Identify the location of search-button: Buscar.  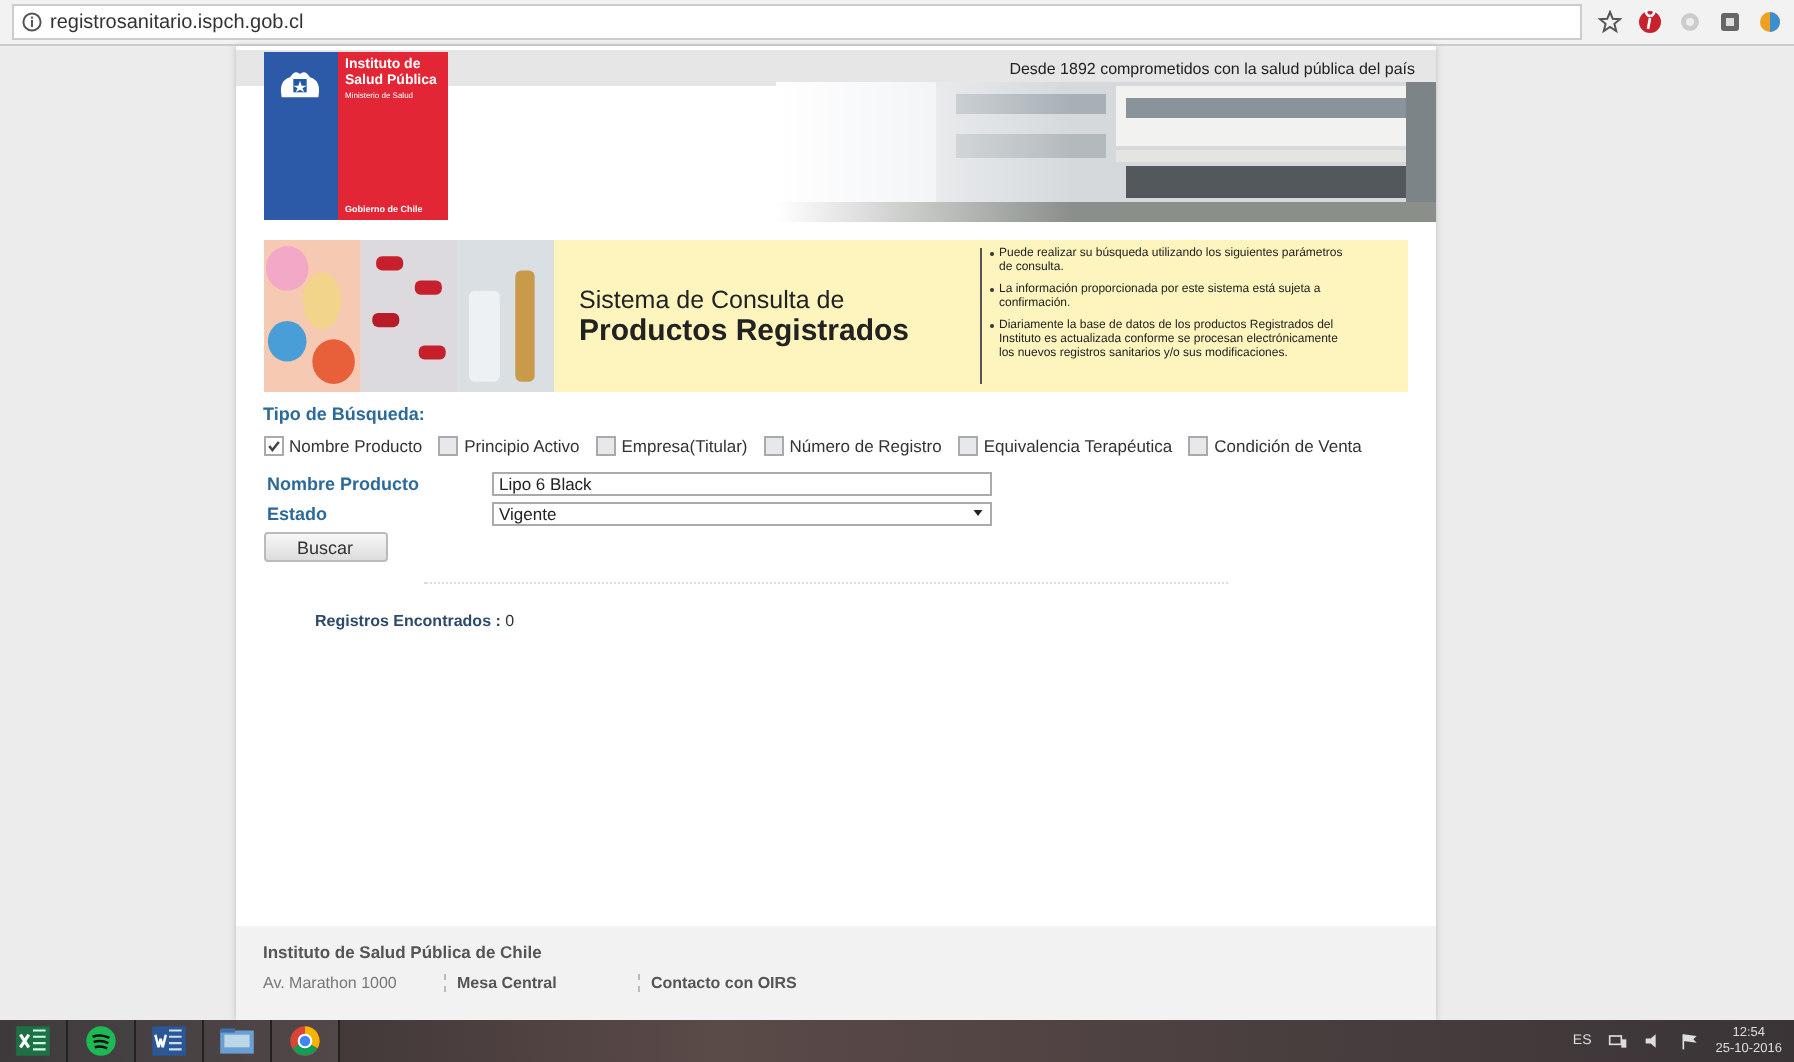
(325, 547).